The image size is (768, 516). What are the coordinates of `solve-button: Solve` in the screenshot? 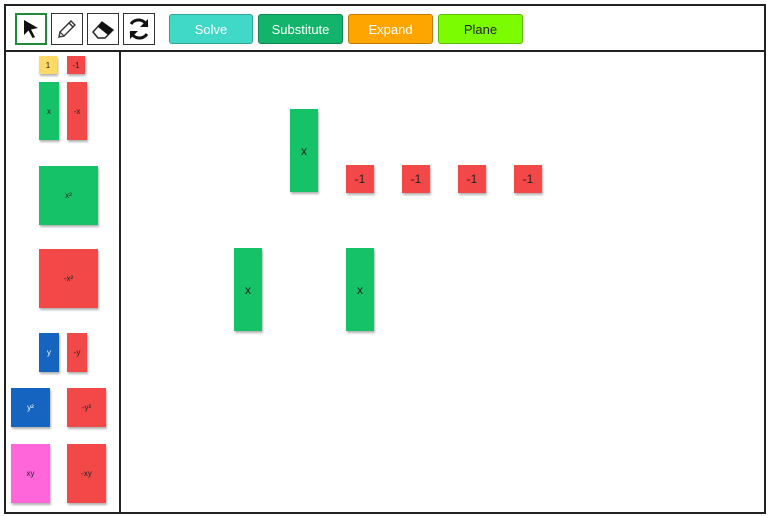 It's located at (211, 29).